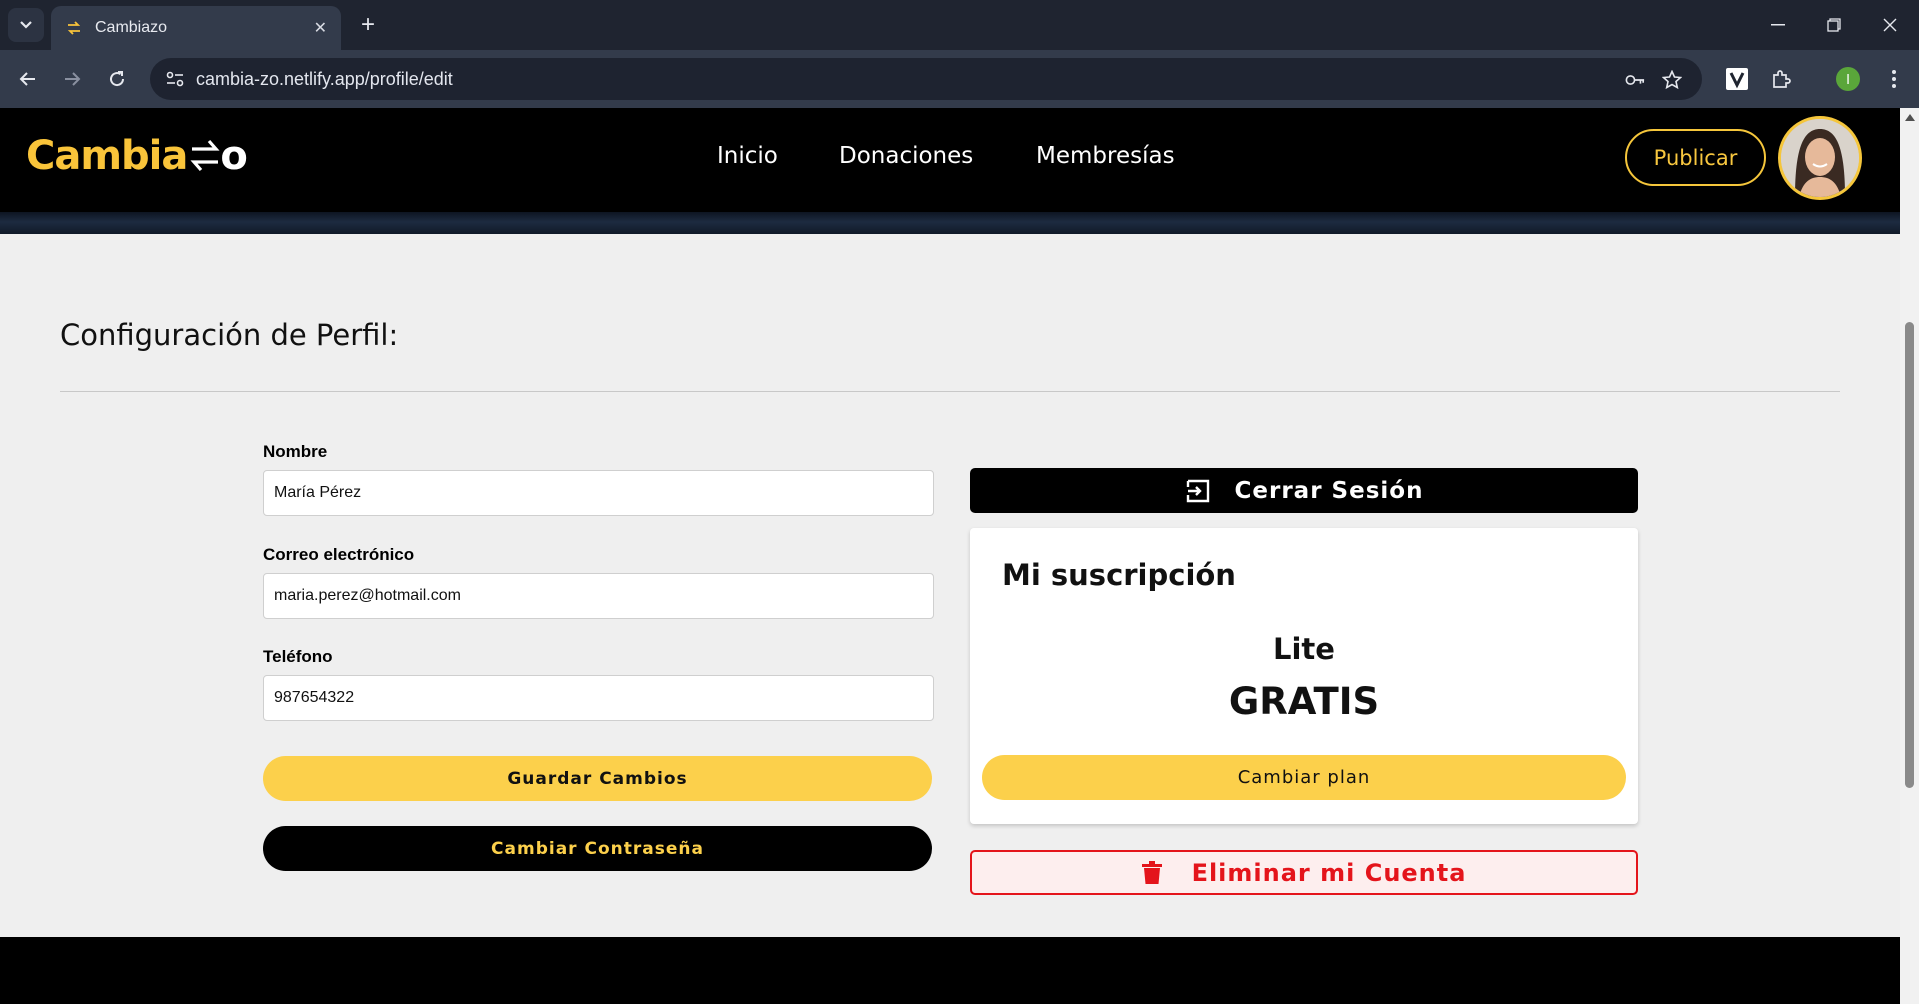 Image resolution: width=1919 pixels, height=1004 pixels. What do you see at coordinates (1635, 80) in the screenshot?
I see `password-key-icon` at bounding box center [1635, 80].